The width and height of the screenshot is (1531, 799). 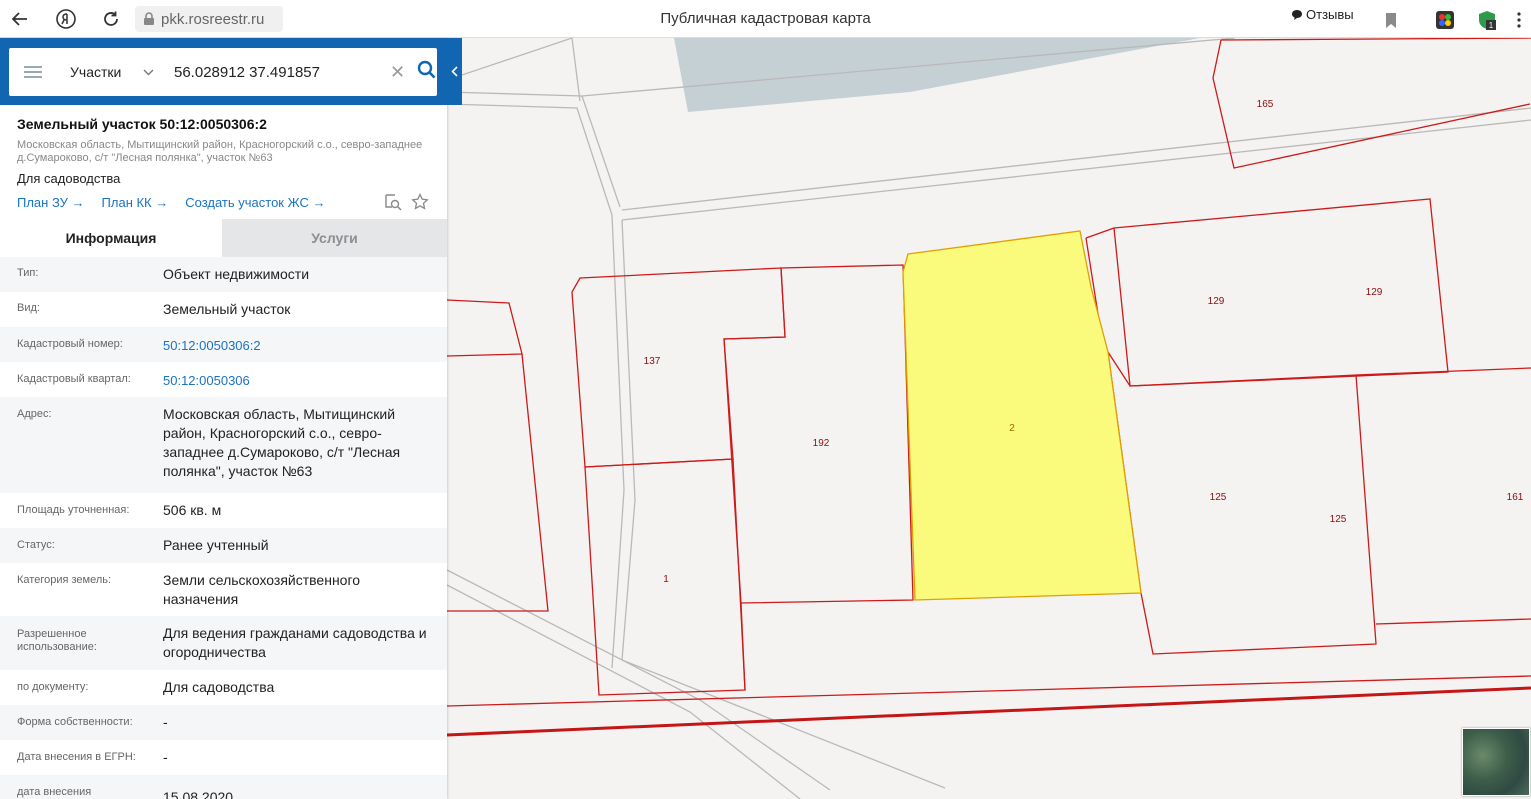 What do you see at coordinates (36, 545) in the screenshot?
I see `row-label: Статус:` at bounding box center [36, 545].